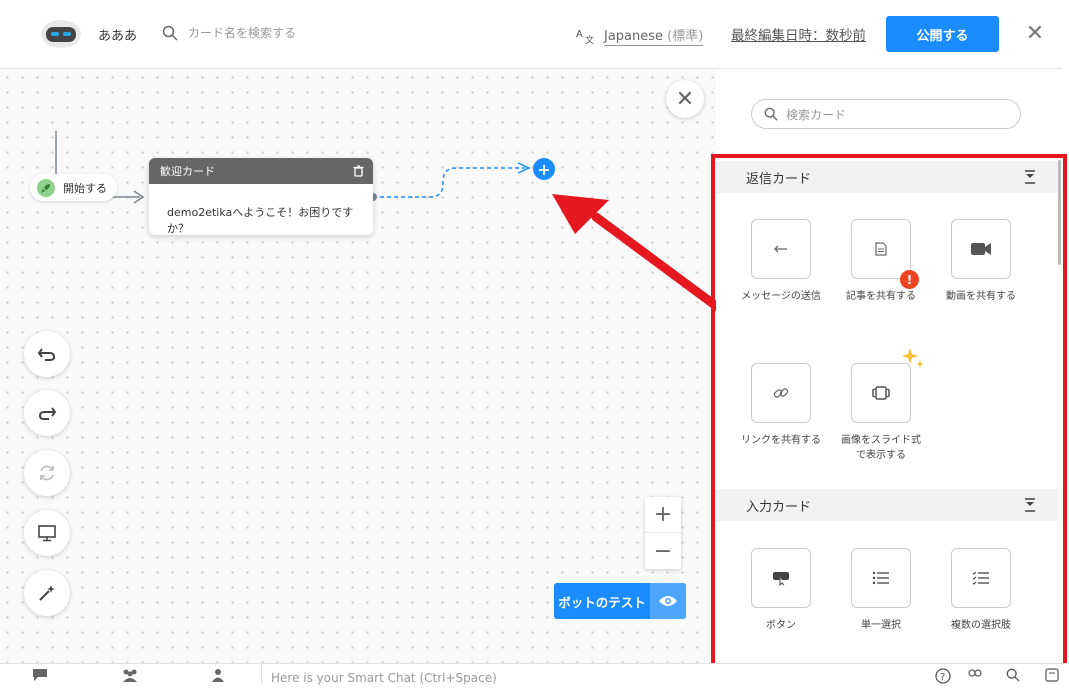 The width and height of the screenshot is (1069, 692). I want to click on language-tag: (標準), so click(685, 36).